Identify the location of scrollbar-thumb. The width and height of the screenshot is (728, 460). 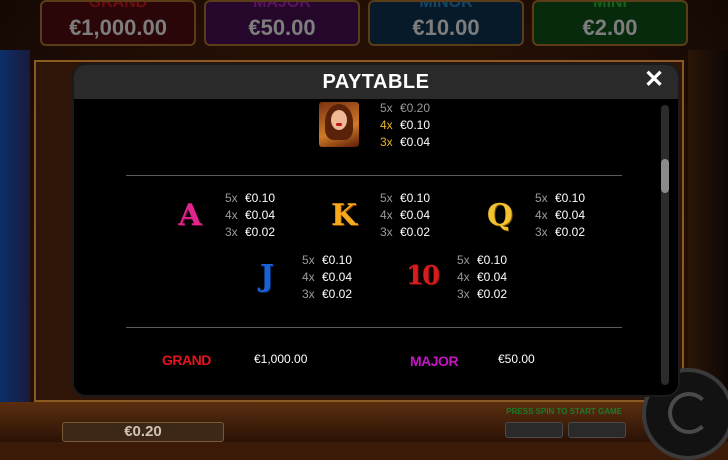
(665, 176).